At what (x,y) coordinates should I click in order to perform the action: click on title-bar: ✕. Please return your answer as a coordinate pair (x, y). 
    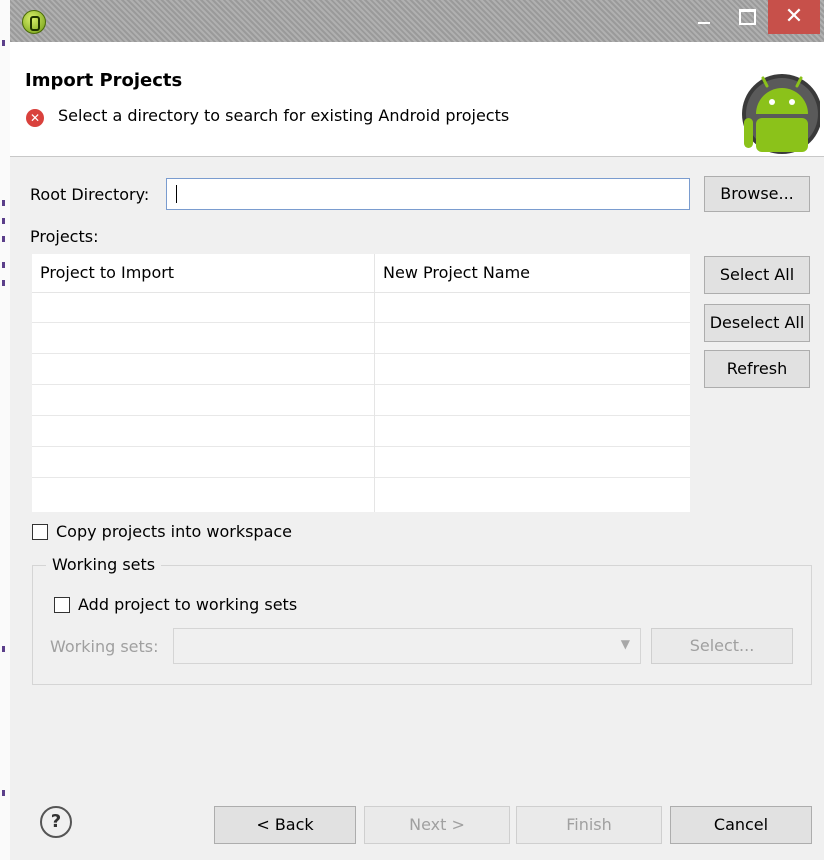
    Looking at the image, I should click on (417, 21).